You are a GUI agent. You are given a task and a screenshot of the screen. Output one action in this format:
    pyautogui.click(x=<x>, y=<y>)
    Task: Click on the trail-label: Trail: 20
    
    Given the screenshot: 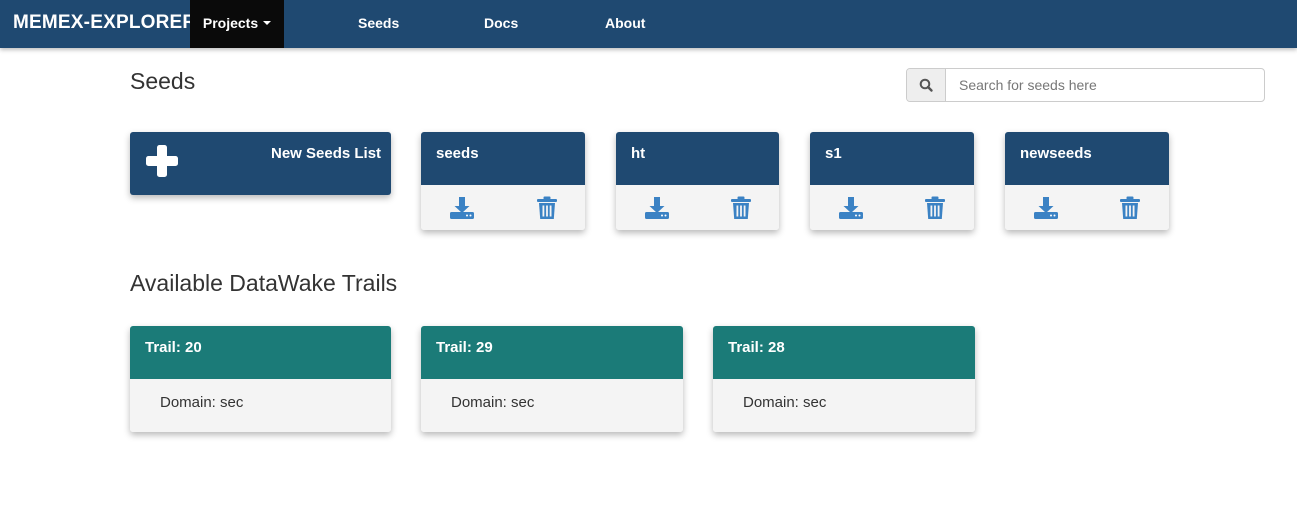 What is the action you would take?
    pyautogui.click(x=173, y=347)
    